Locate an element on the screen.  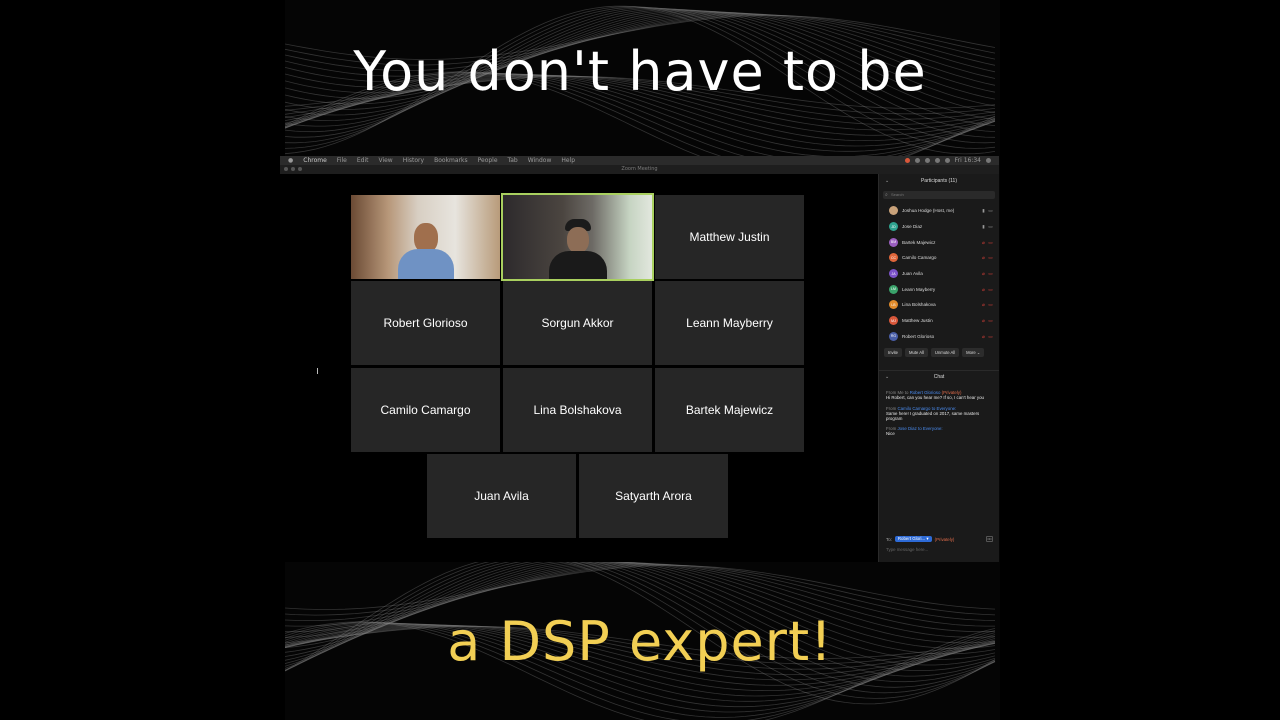
sender-name: Camilo Camargo to Everyone: is located at coordinates (926, 408).